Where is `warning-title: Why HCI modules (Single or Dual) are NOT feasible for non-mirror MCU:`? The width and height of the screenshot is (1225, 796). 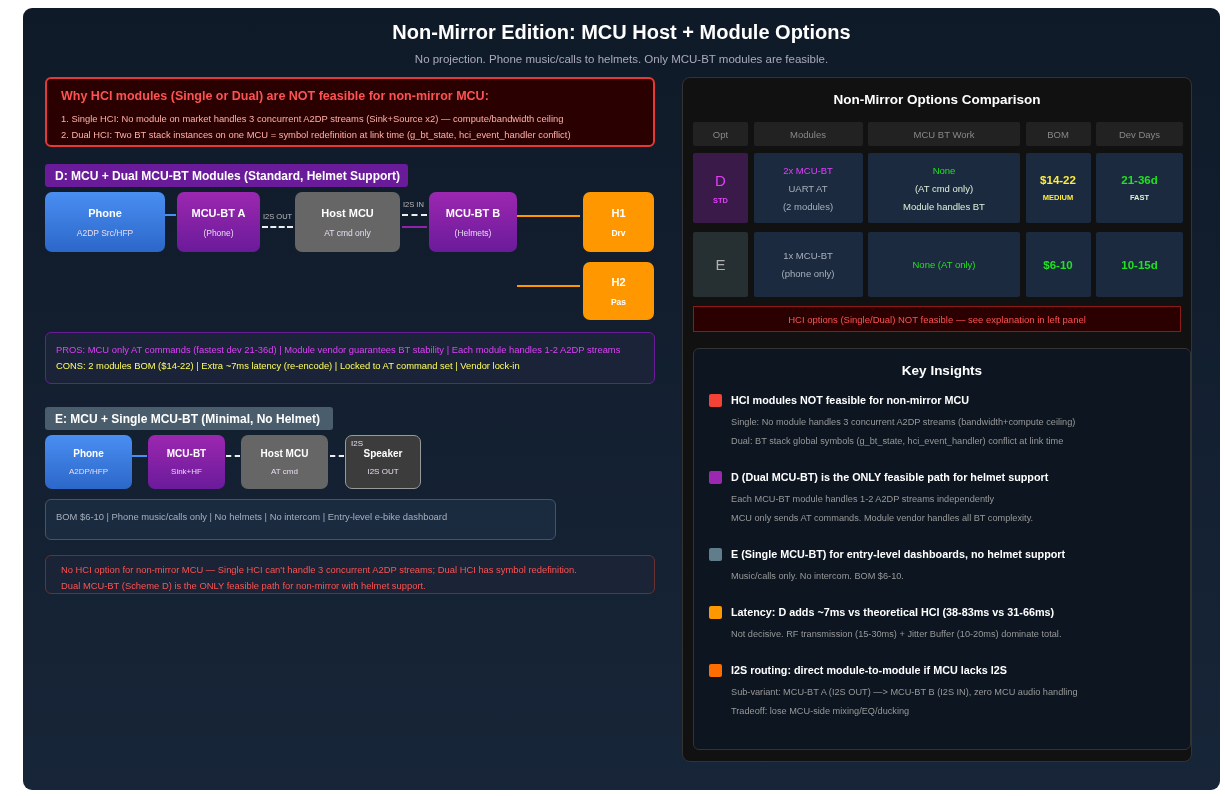 warning-title: Why HCI modules (Single or Dual) are NOT feasible for non-mirror MCU: is located at coordinates (275, 96).